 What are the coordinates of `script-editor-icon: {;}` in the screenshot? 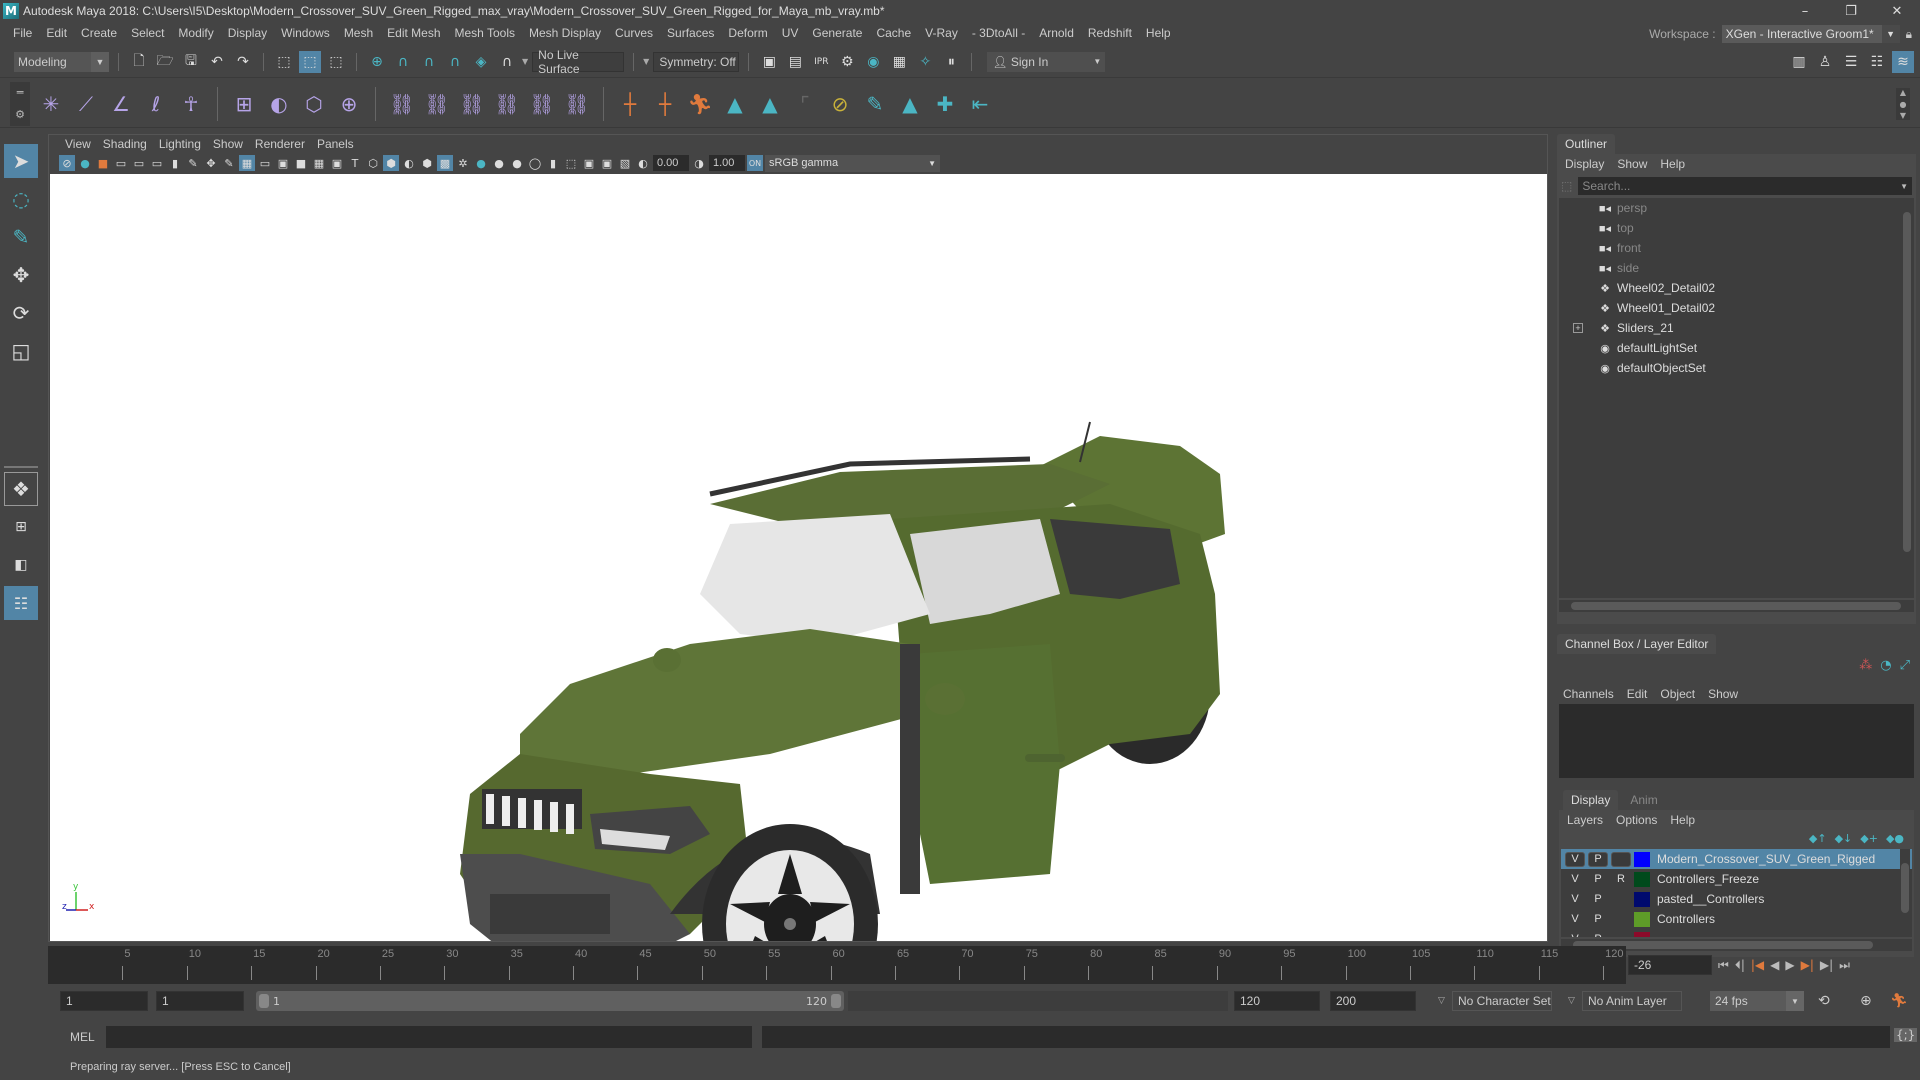 It's located at (1906, 1035).